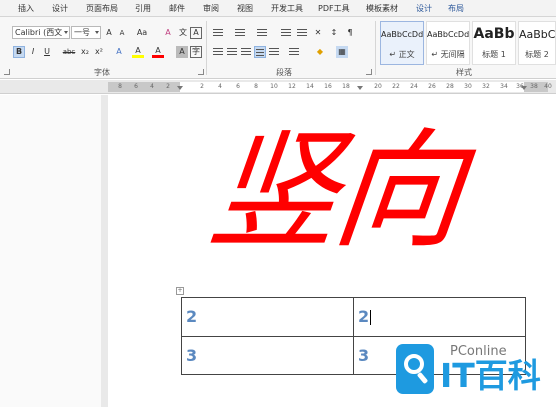 The width and height of the screenshot is (556, 407). Describe the element at coordinates (448, 43) in the screenshot. I see `style-no-spacing: AaBbCcDd ↵ 无间隔` at that location.